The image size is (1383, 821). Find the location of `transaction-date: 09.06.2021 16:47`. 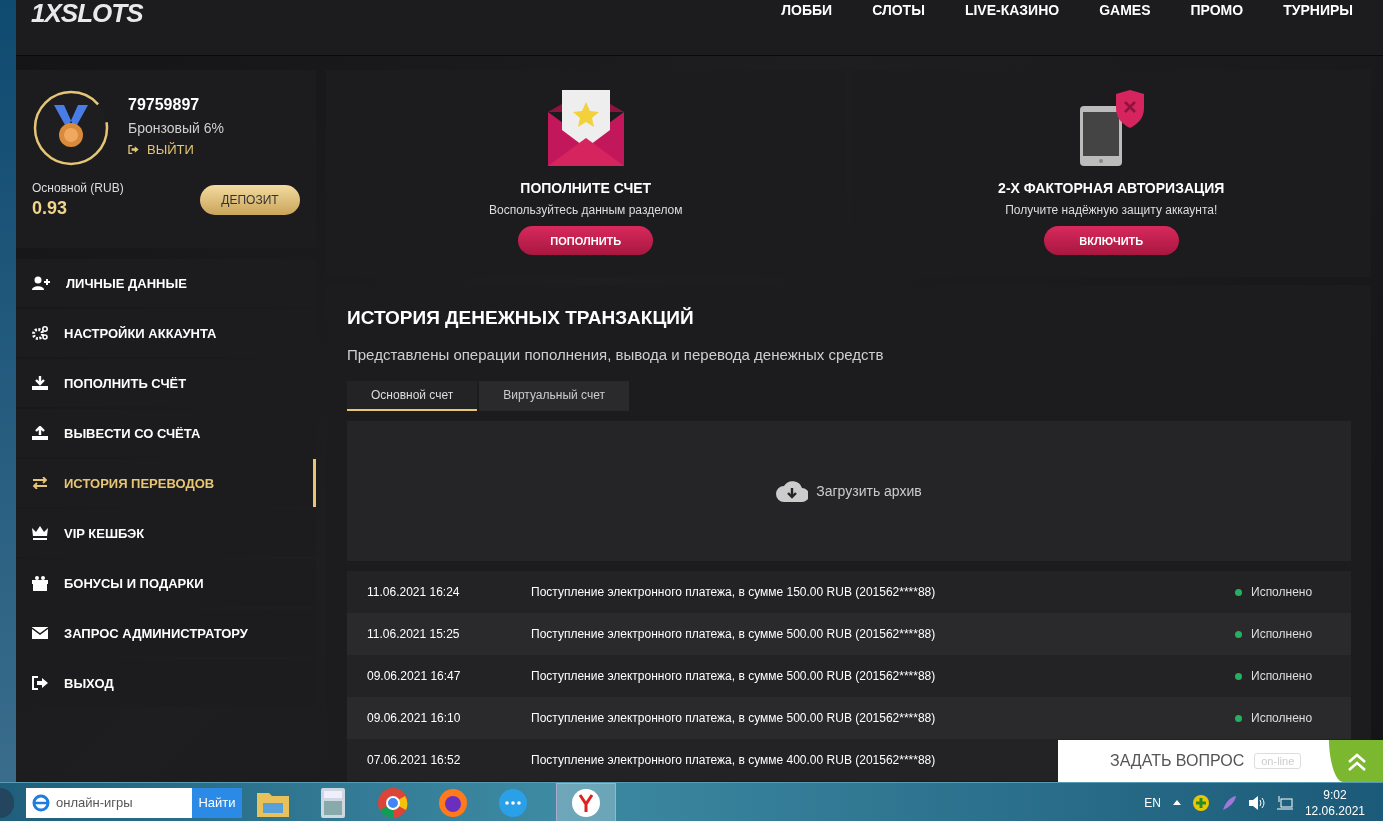

transaction-date: 09.06.2021 16:47 is located at coordinates (414, 676).